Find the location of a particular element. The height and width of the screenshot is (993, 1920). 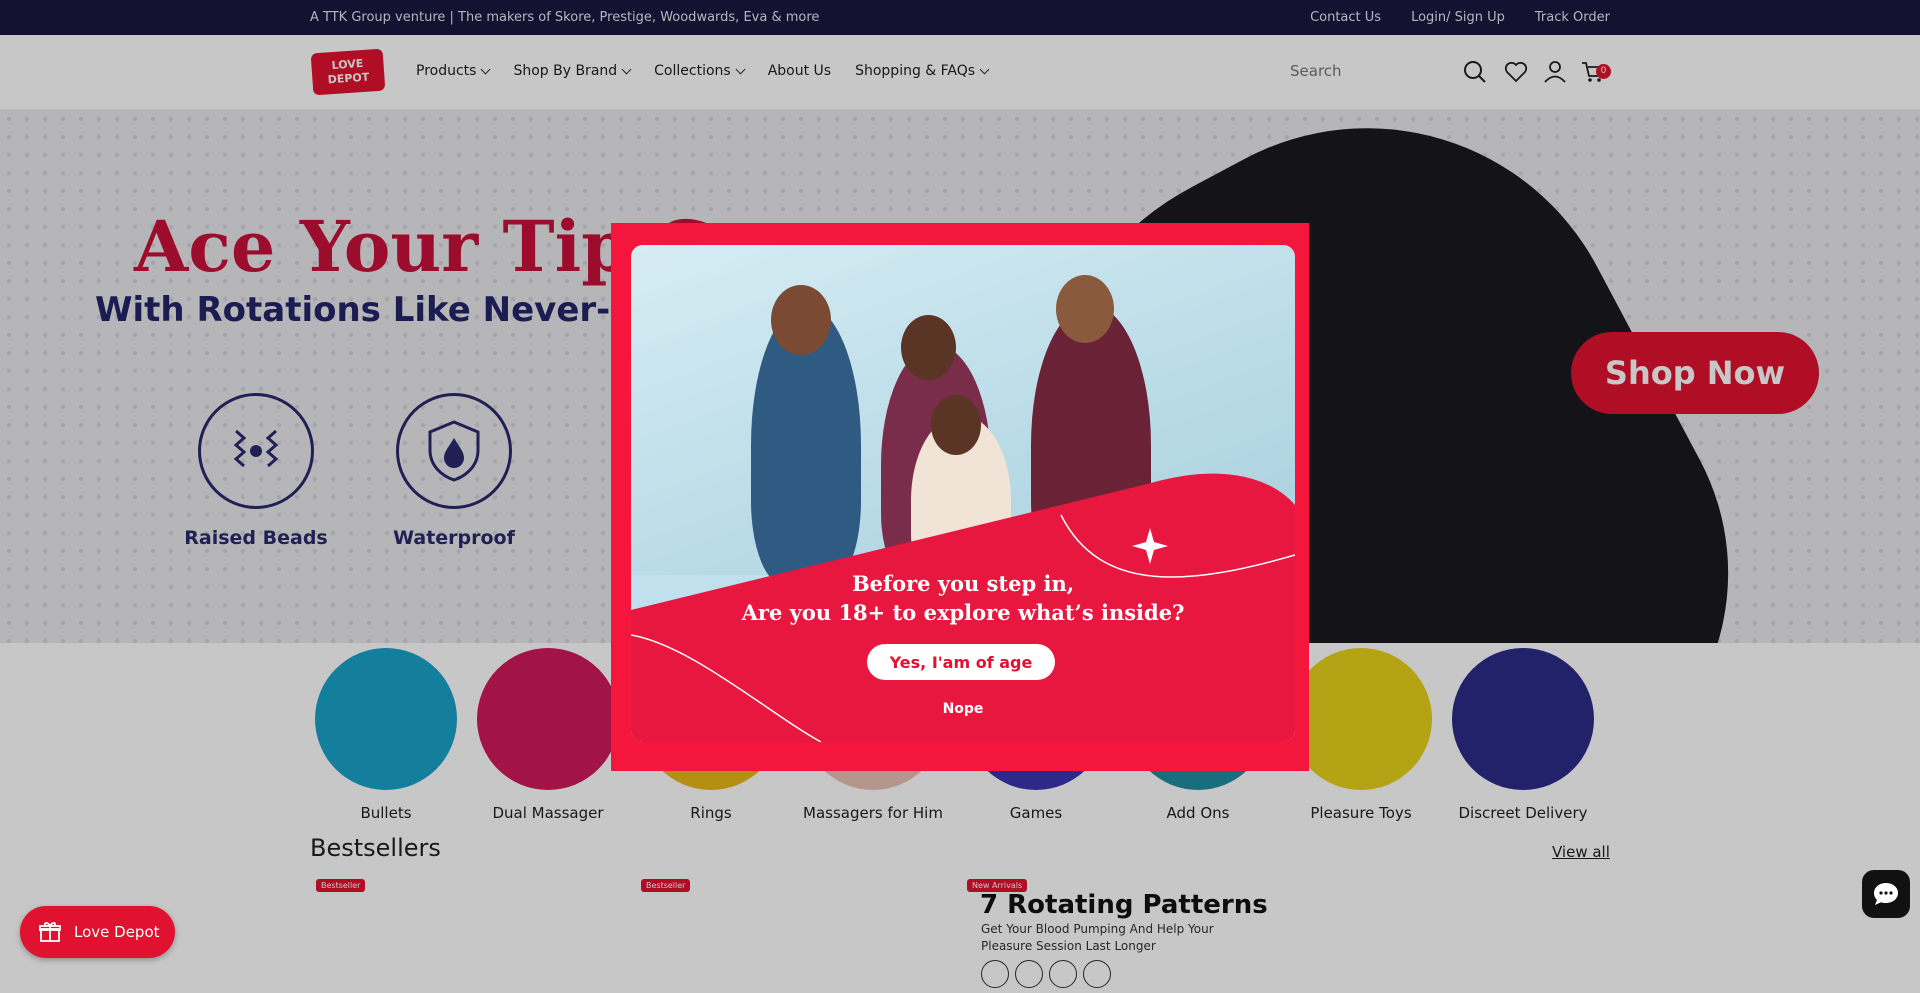

rewards-launcher-button: Love Depot is located at coordinates (97, 932).